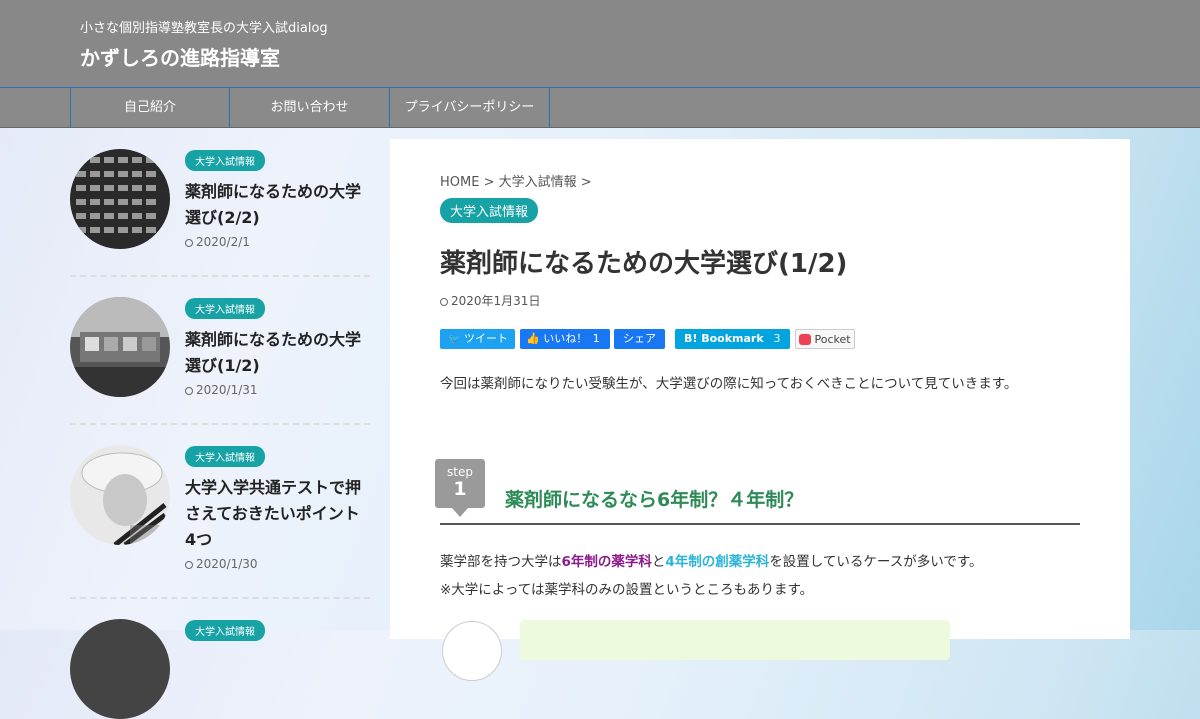 This screenshot has height=719, width=1200. Describe the element at coordinates (732, 339) in the screenshot. I see `hatena-bookmark-button: B! Bookmark 3` at that location.